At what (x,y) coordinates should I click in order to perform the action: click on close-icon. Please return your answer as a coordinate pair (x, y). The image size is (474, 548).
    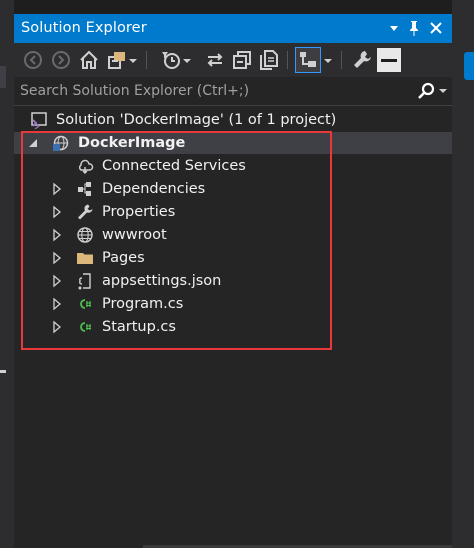
    Looking at the image, I should click on (436, 28).